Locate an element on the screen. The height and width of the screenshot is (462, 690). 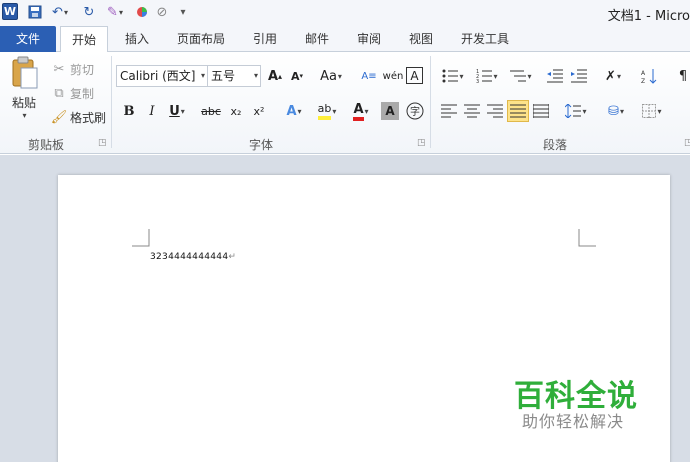
grow-font-button: A ▴ is located at coordinates (275, 76).